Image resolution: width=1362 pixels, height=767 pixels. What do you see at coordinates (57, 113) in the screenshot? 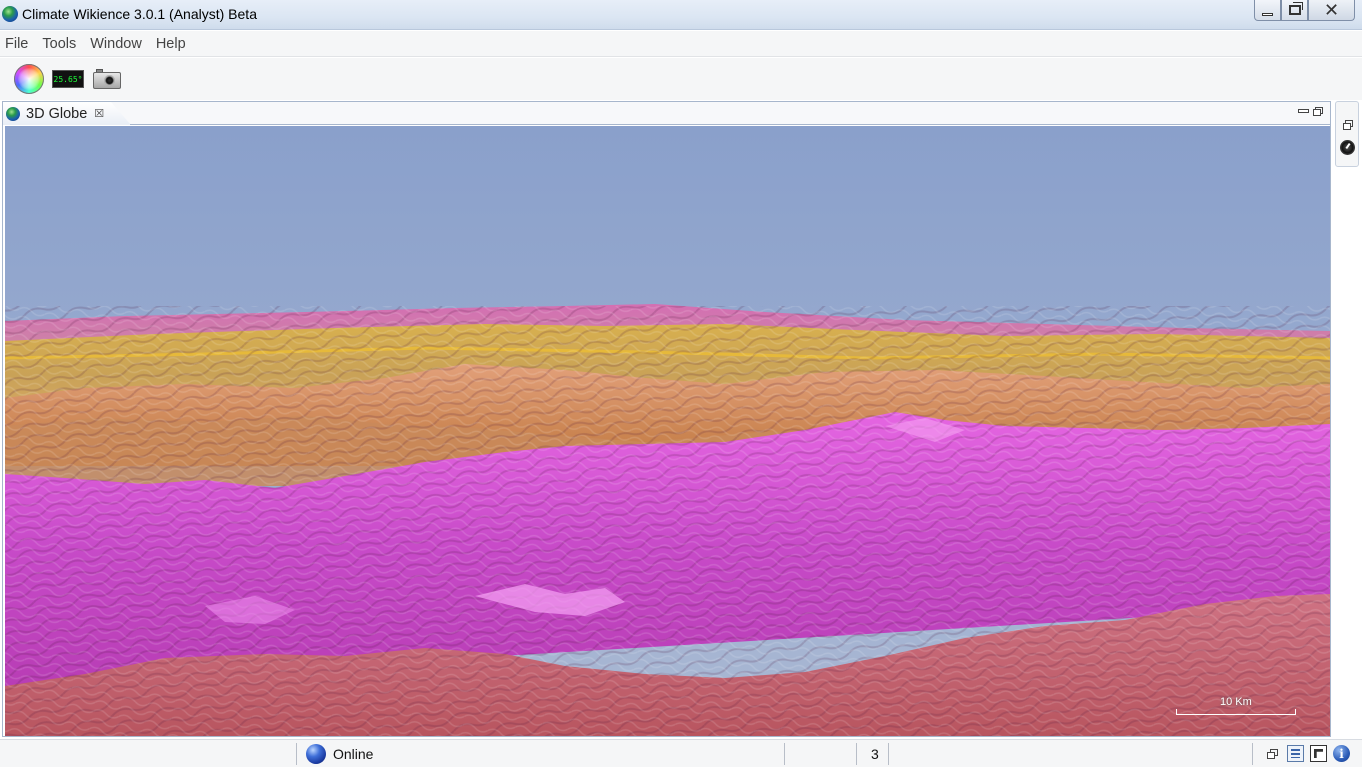
I see `tab-label: 3D Globe` at bounding box center [57, 113].